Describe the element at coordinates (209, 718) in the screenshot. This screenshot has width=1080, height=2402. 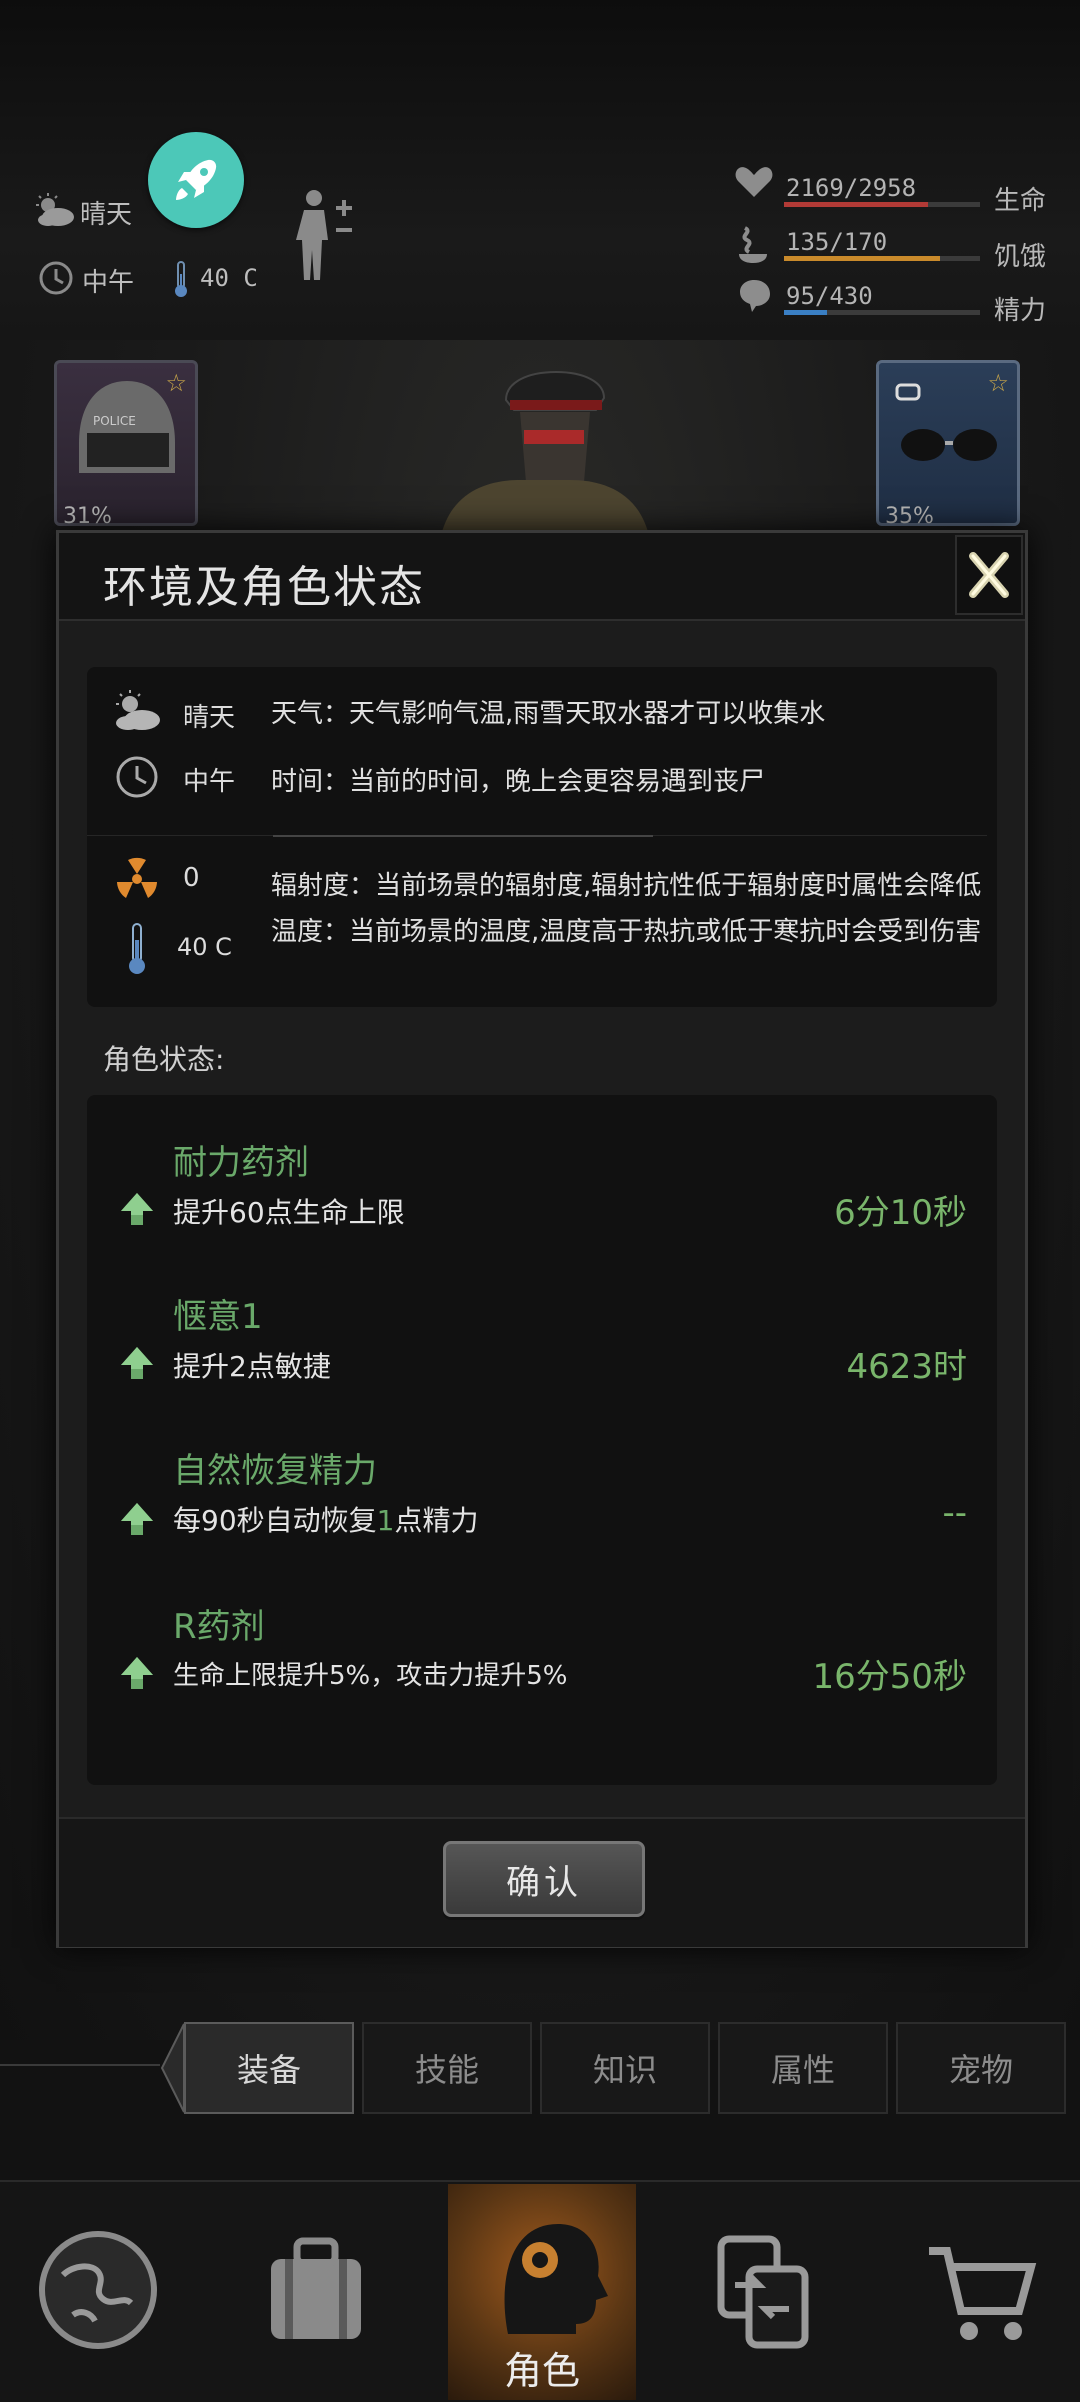
I see `env-weather-value: 晴天` at that location.